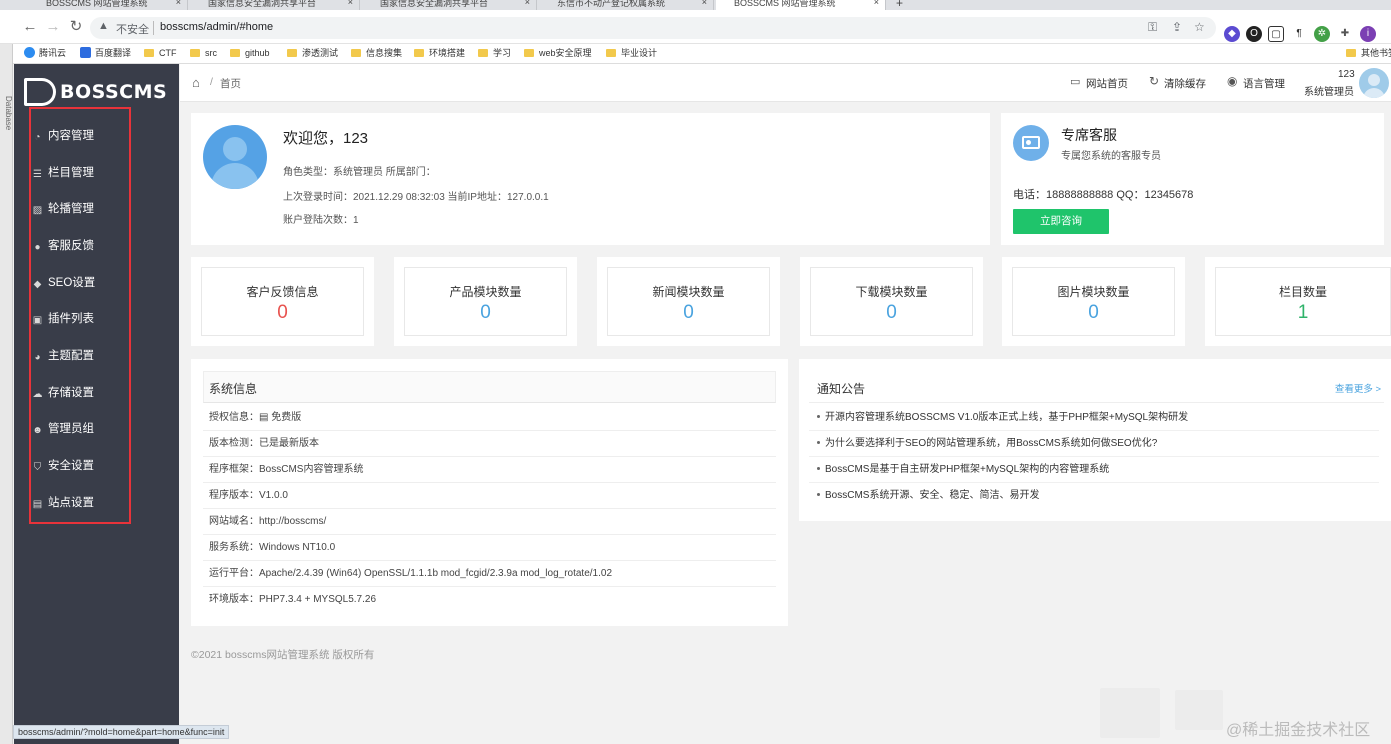 The width and height of the screenshot is (1391, 744). I want to click on notice-item: BossCMS是基于自主研发PHP框架+MySQL架构的内容管理系统, so click(1094, 470).